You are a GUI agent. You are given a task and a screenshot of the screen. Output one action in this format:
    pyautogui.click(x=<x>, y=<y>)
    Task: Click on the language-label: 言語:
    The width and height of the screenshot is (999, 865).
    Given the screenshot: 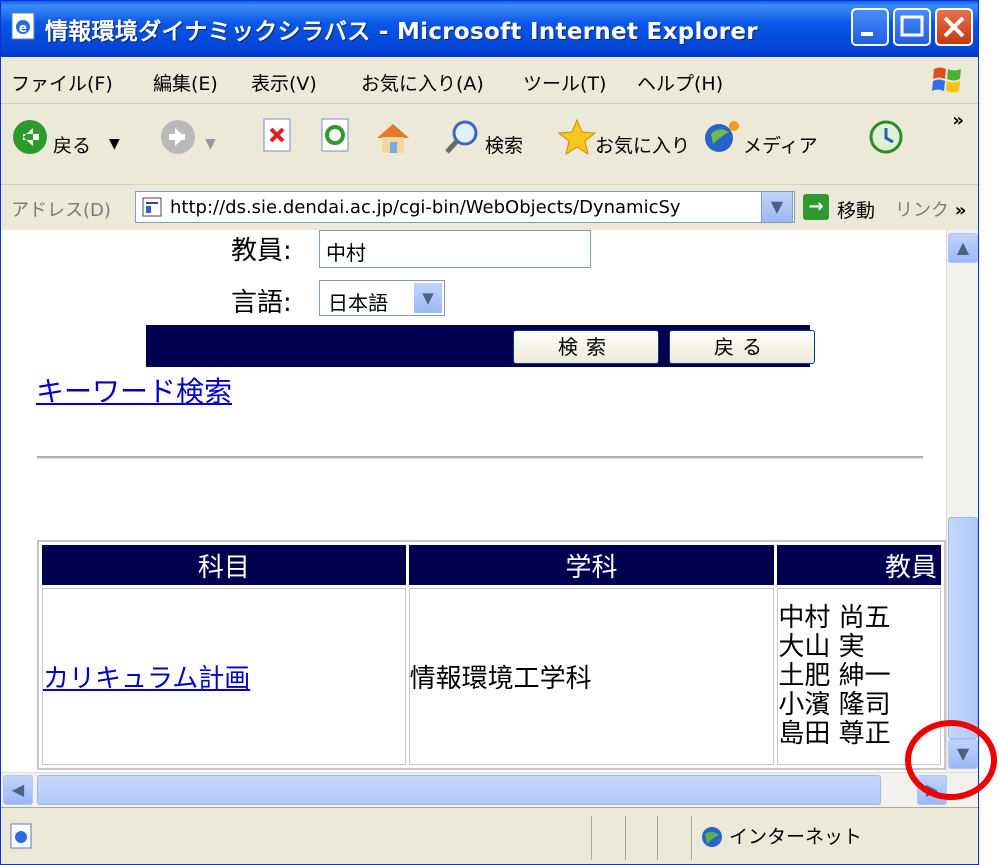 What is the action you would take?
    pyautogui.click(x=261, y=303)
    